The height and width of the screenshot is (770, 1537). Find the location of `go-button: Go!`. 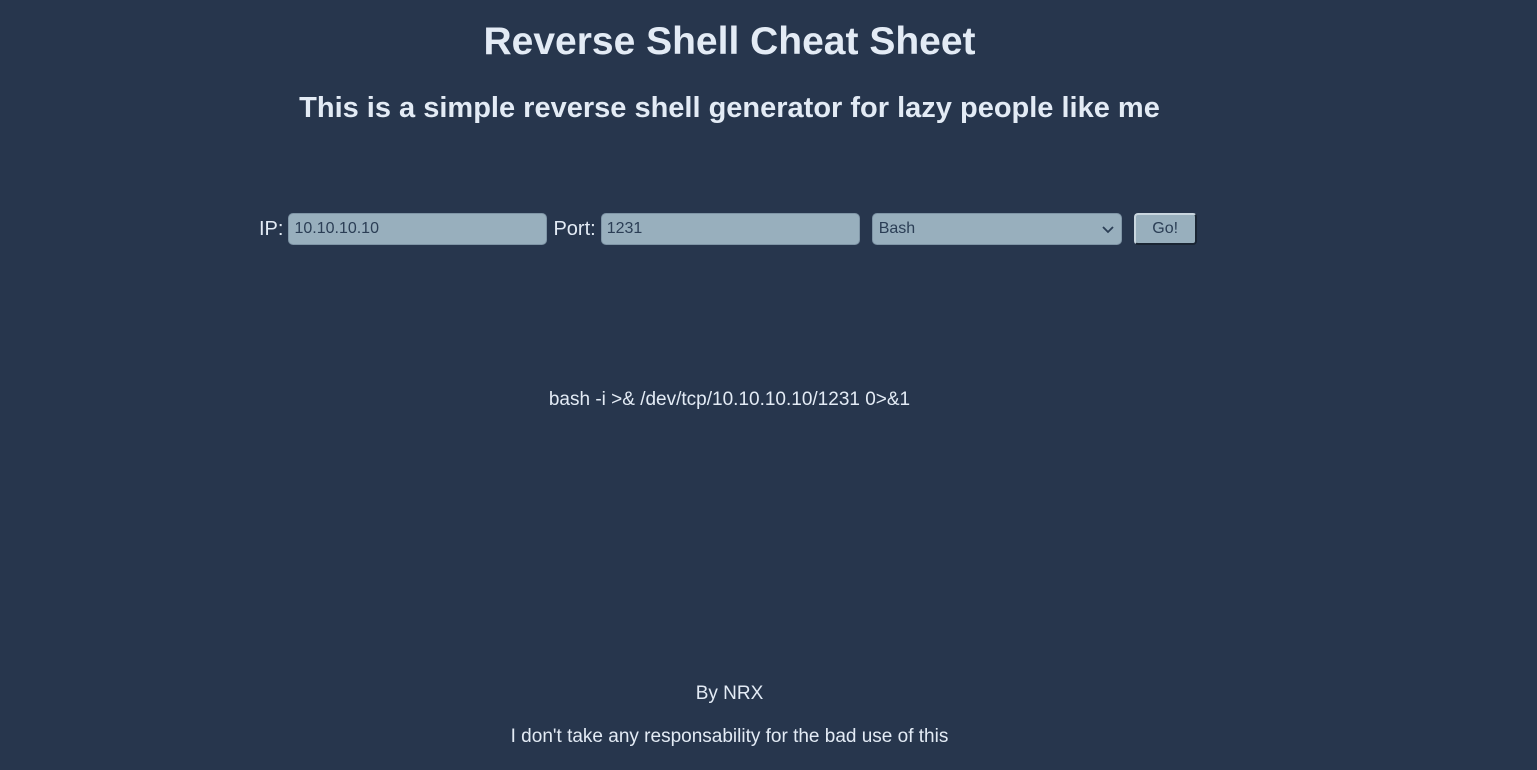

go-button: Go! is located at coordinates (1165, 229).